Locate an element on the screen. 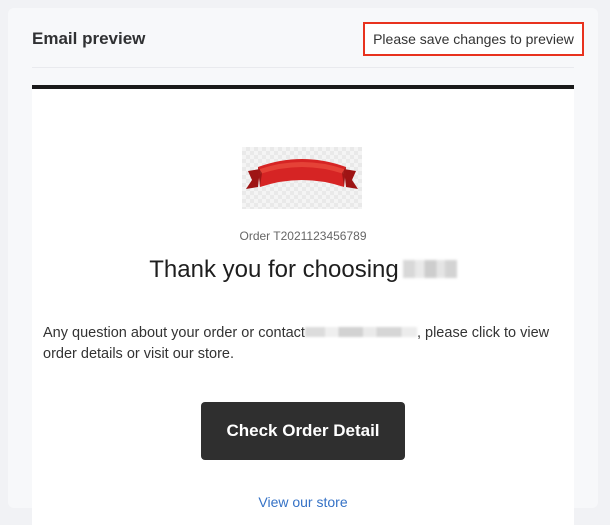  store-logo is located at coordinates (302, 178).